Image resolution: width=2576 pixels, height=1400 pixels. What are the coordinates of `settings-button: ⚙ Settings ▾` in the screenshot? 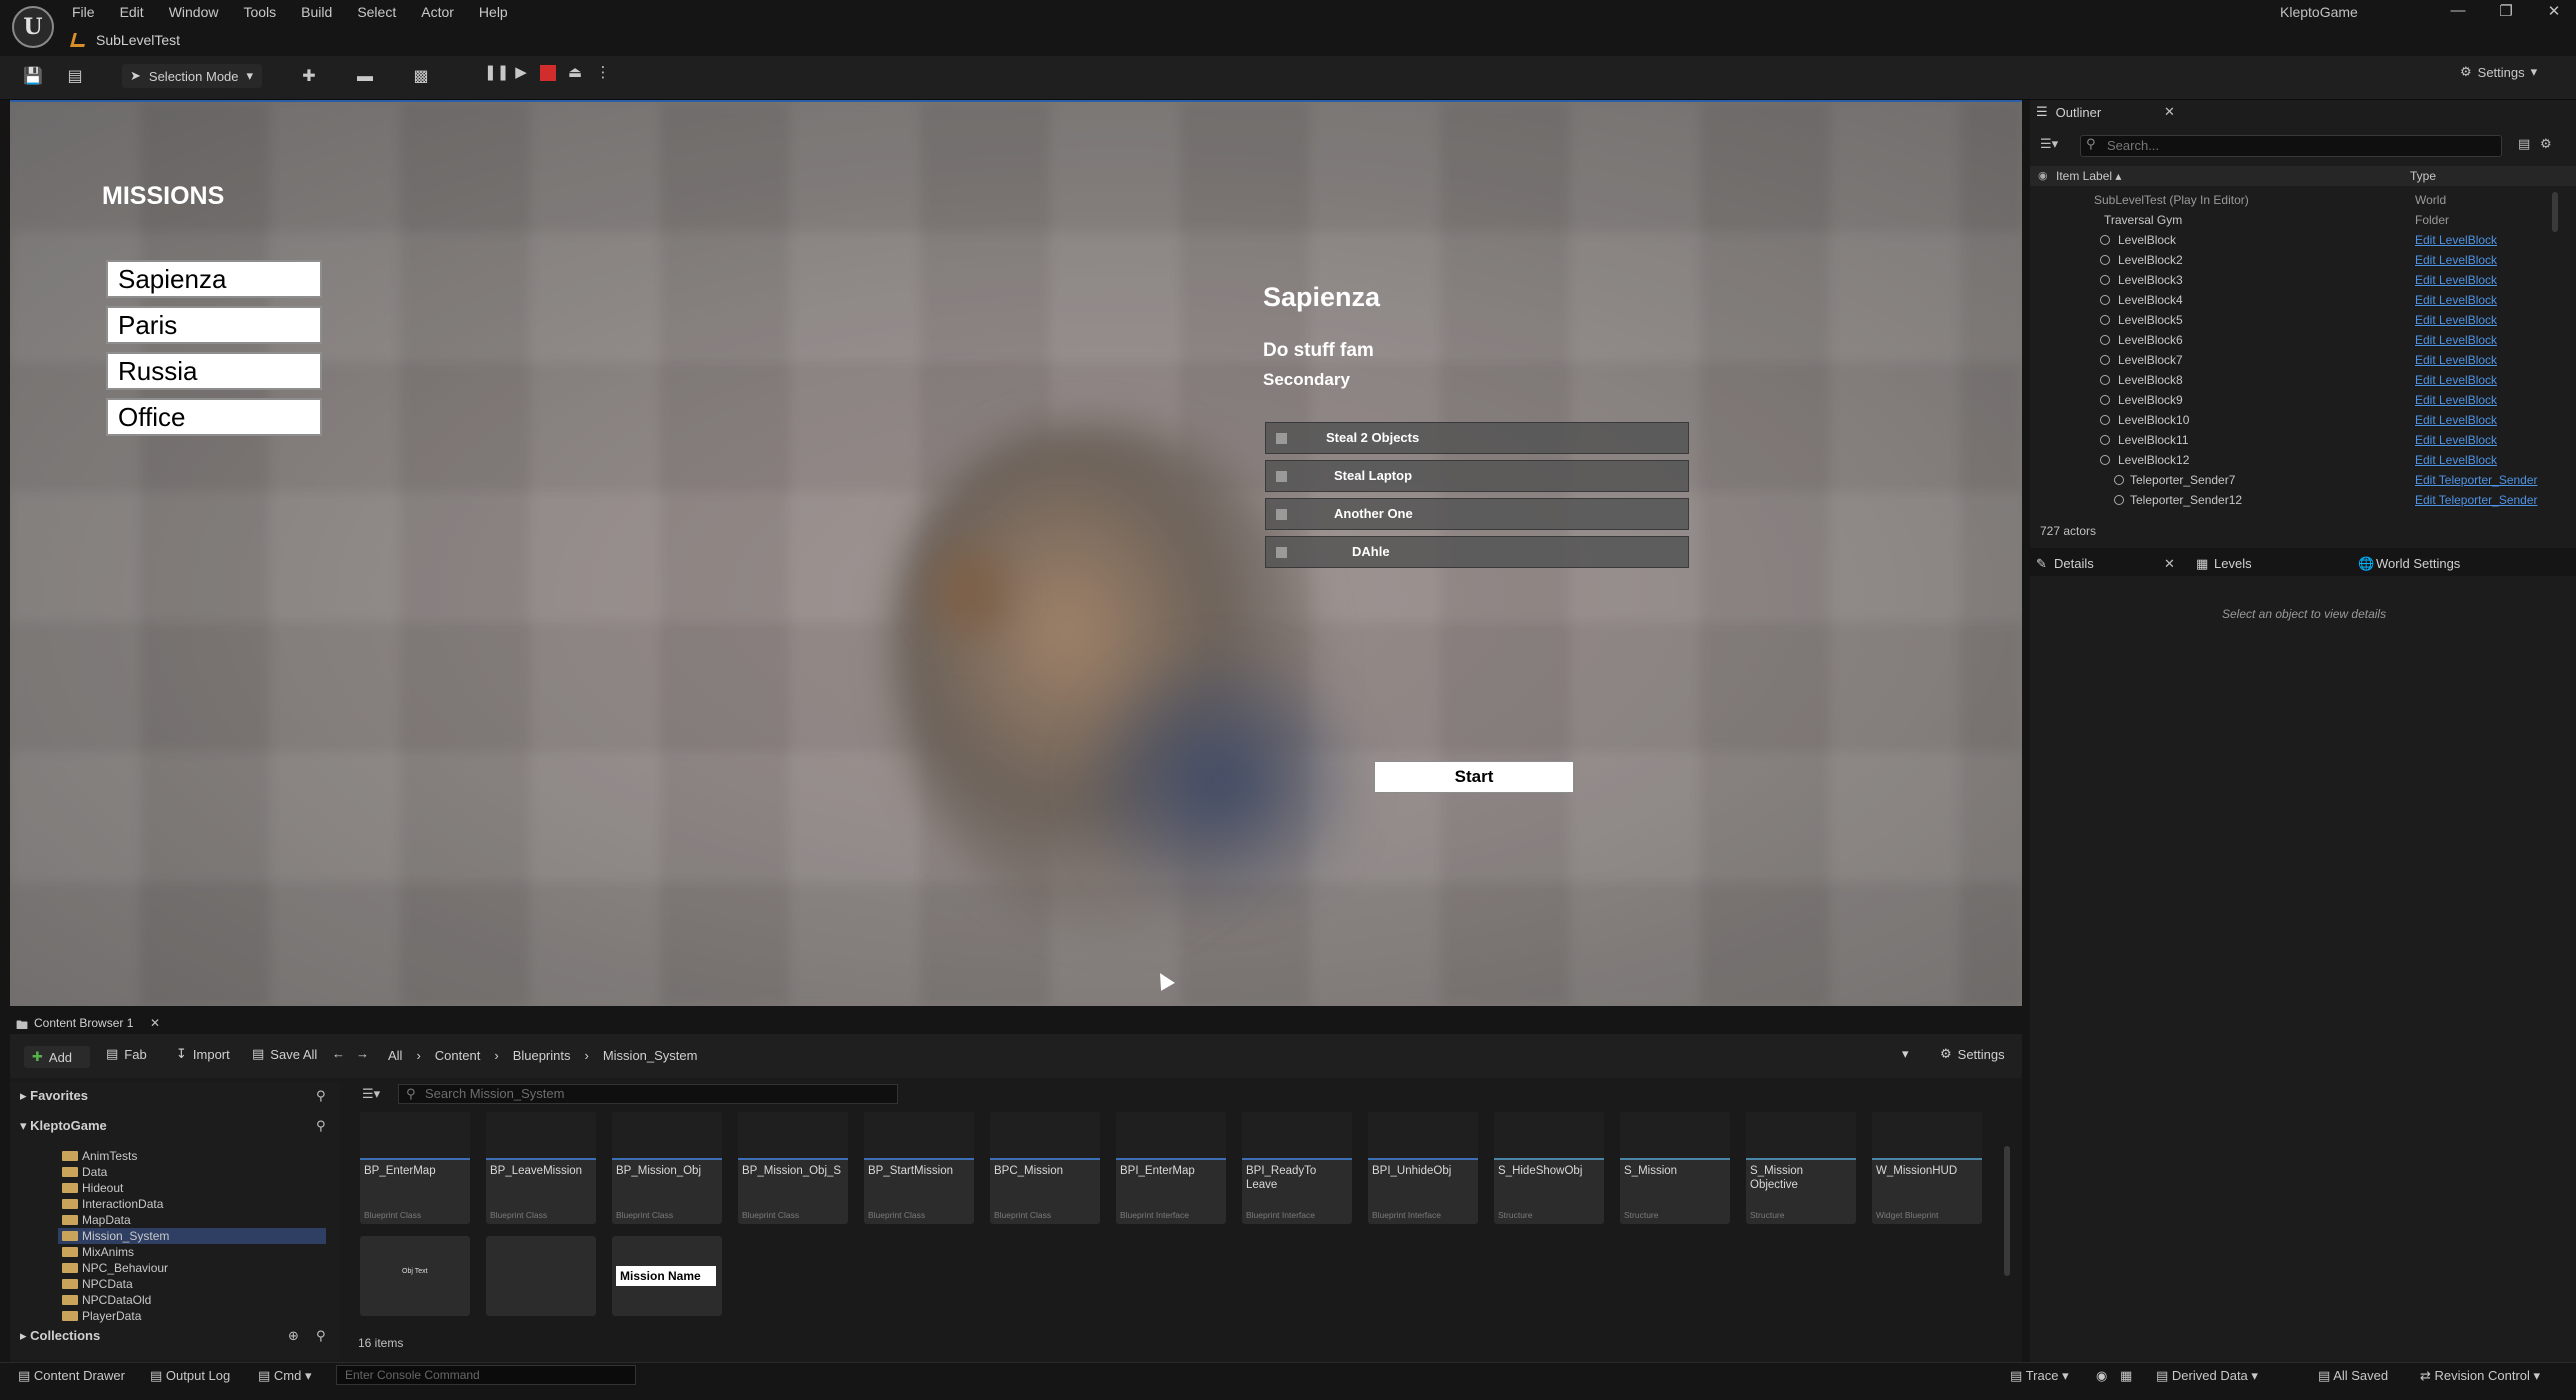 It's located at (2498, 72).